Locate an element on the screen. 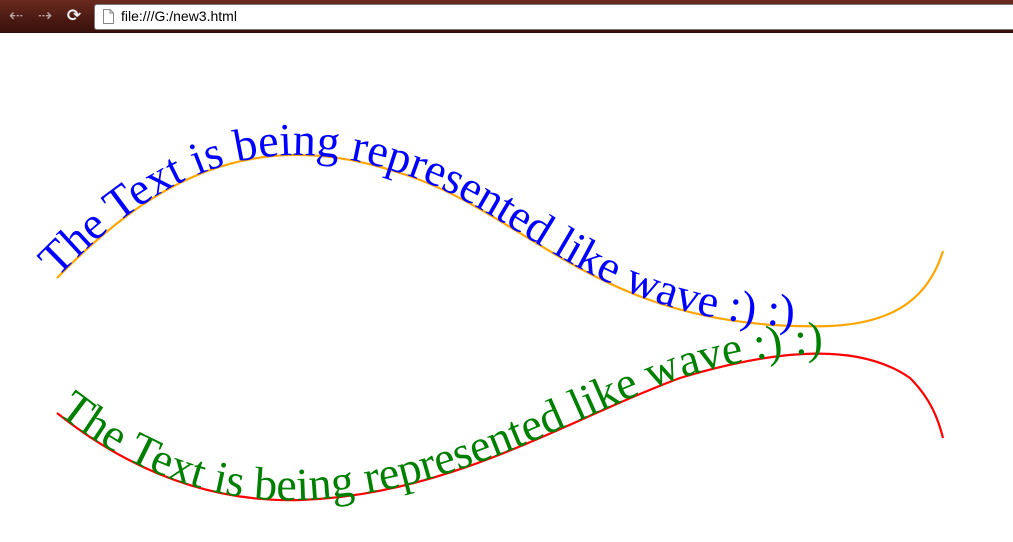 The height and width of the screenshot is (542, 1013). page-icon is located at coordinates (108, 16).